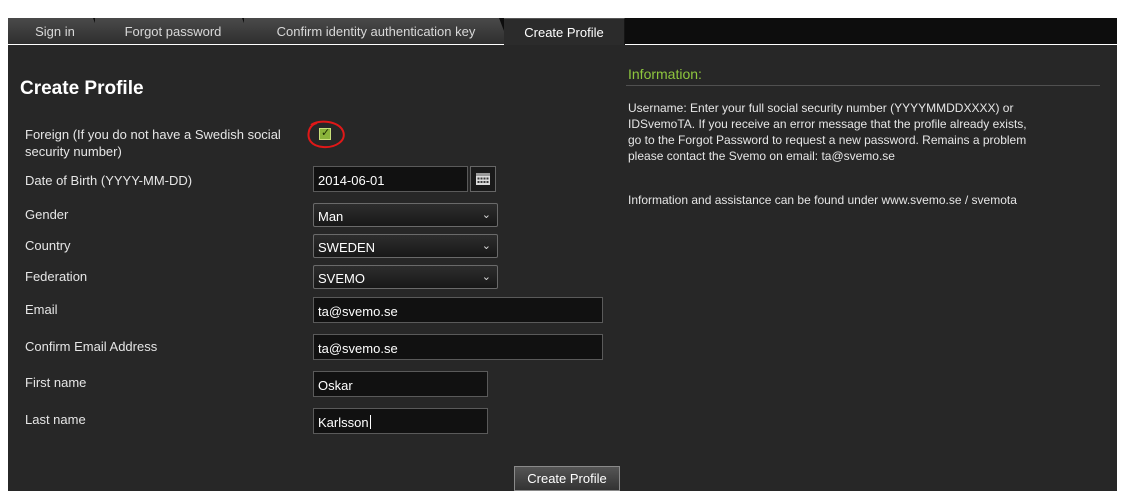  I want to click on gender-label: Gender, so click(47, 214).